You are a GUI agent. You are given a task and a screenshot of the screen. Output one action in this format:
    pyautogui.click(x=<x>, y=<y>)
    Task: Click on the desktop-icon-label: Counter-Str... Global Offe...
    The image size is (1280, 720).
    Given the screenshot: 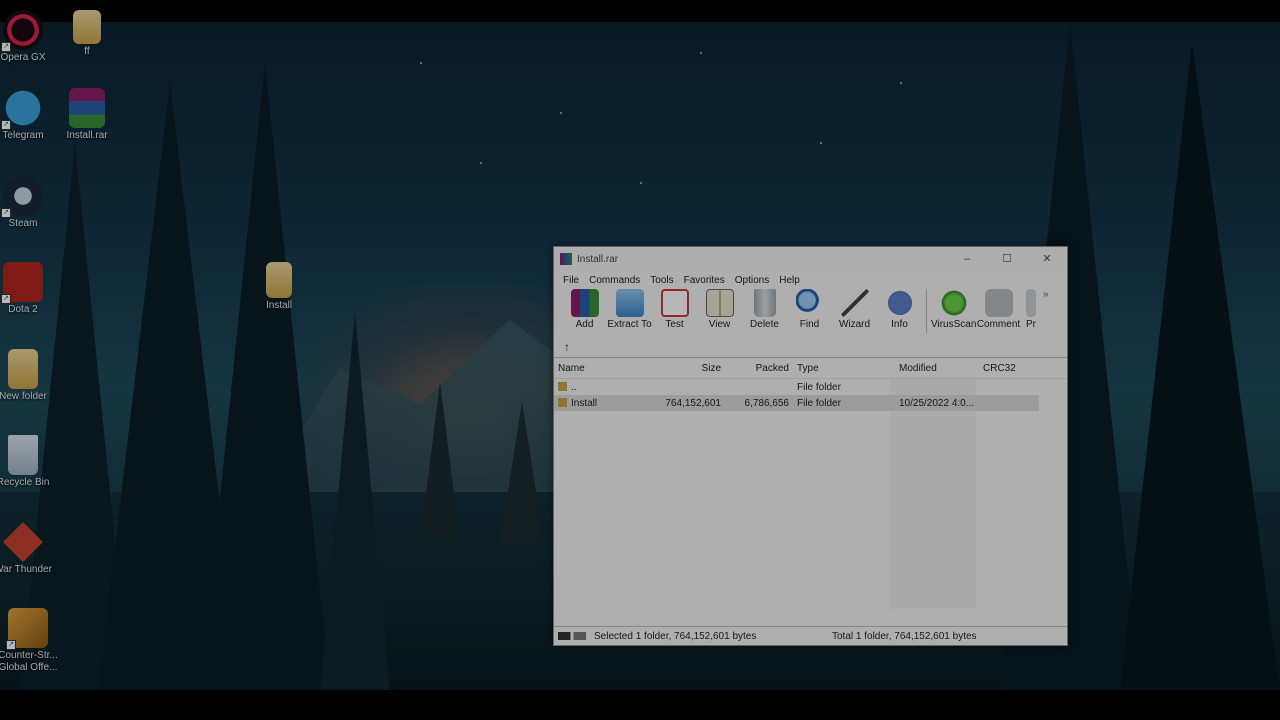 What is the action you would take?
    pyautogui.click(x=29, y=661)
    